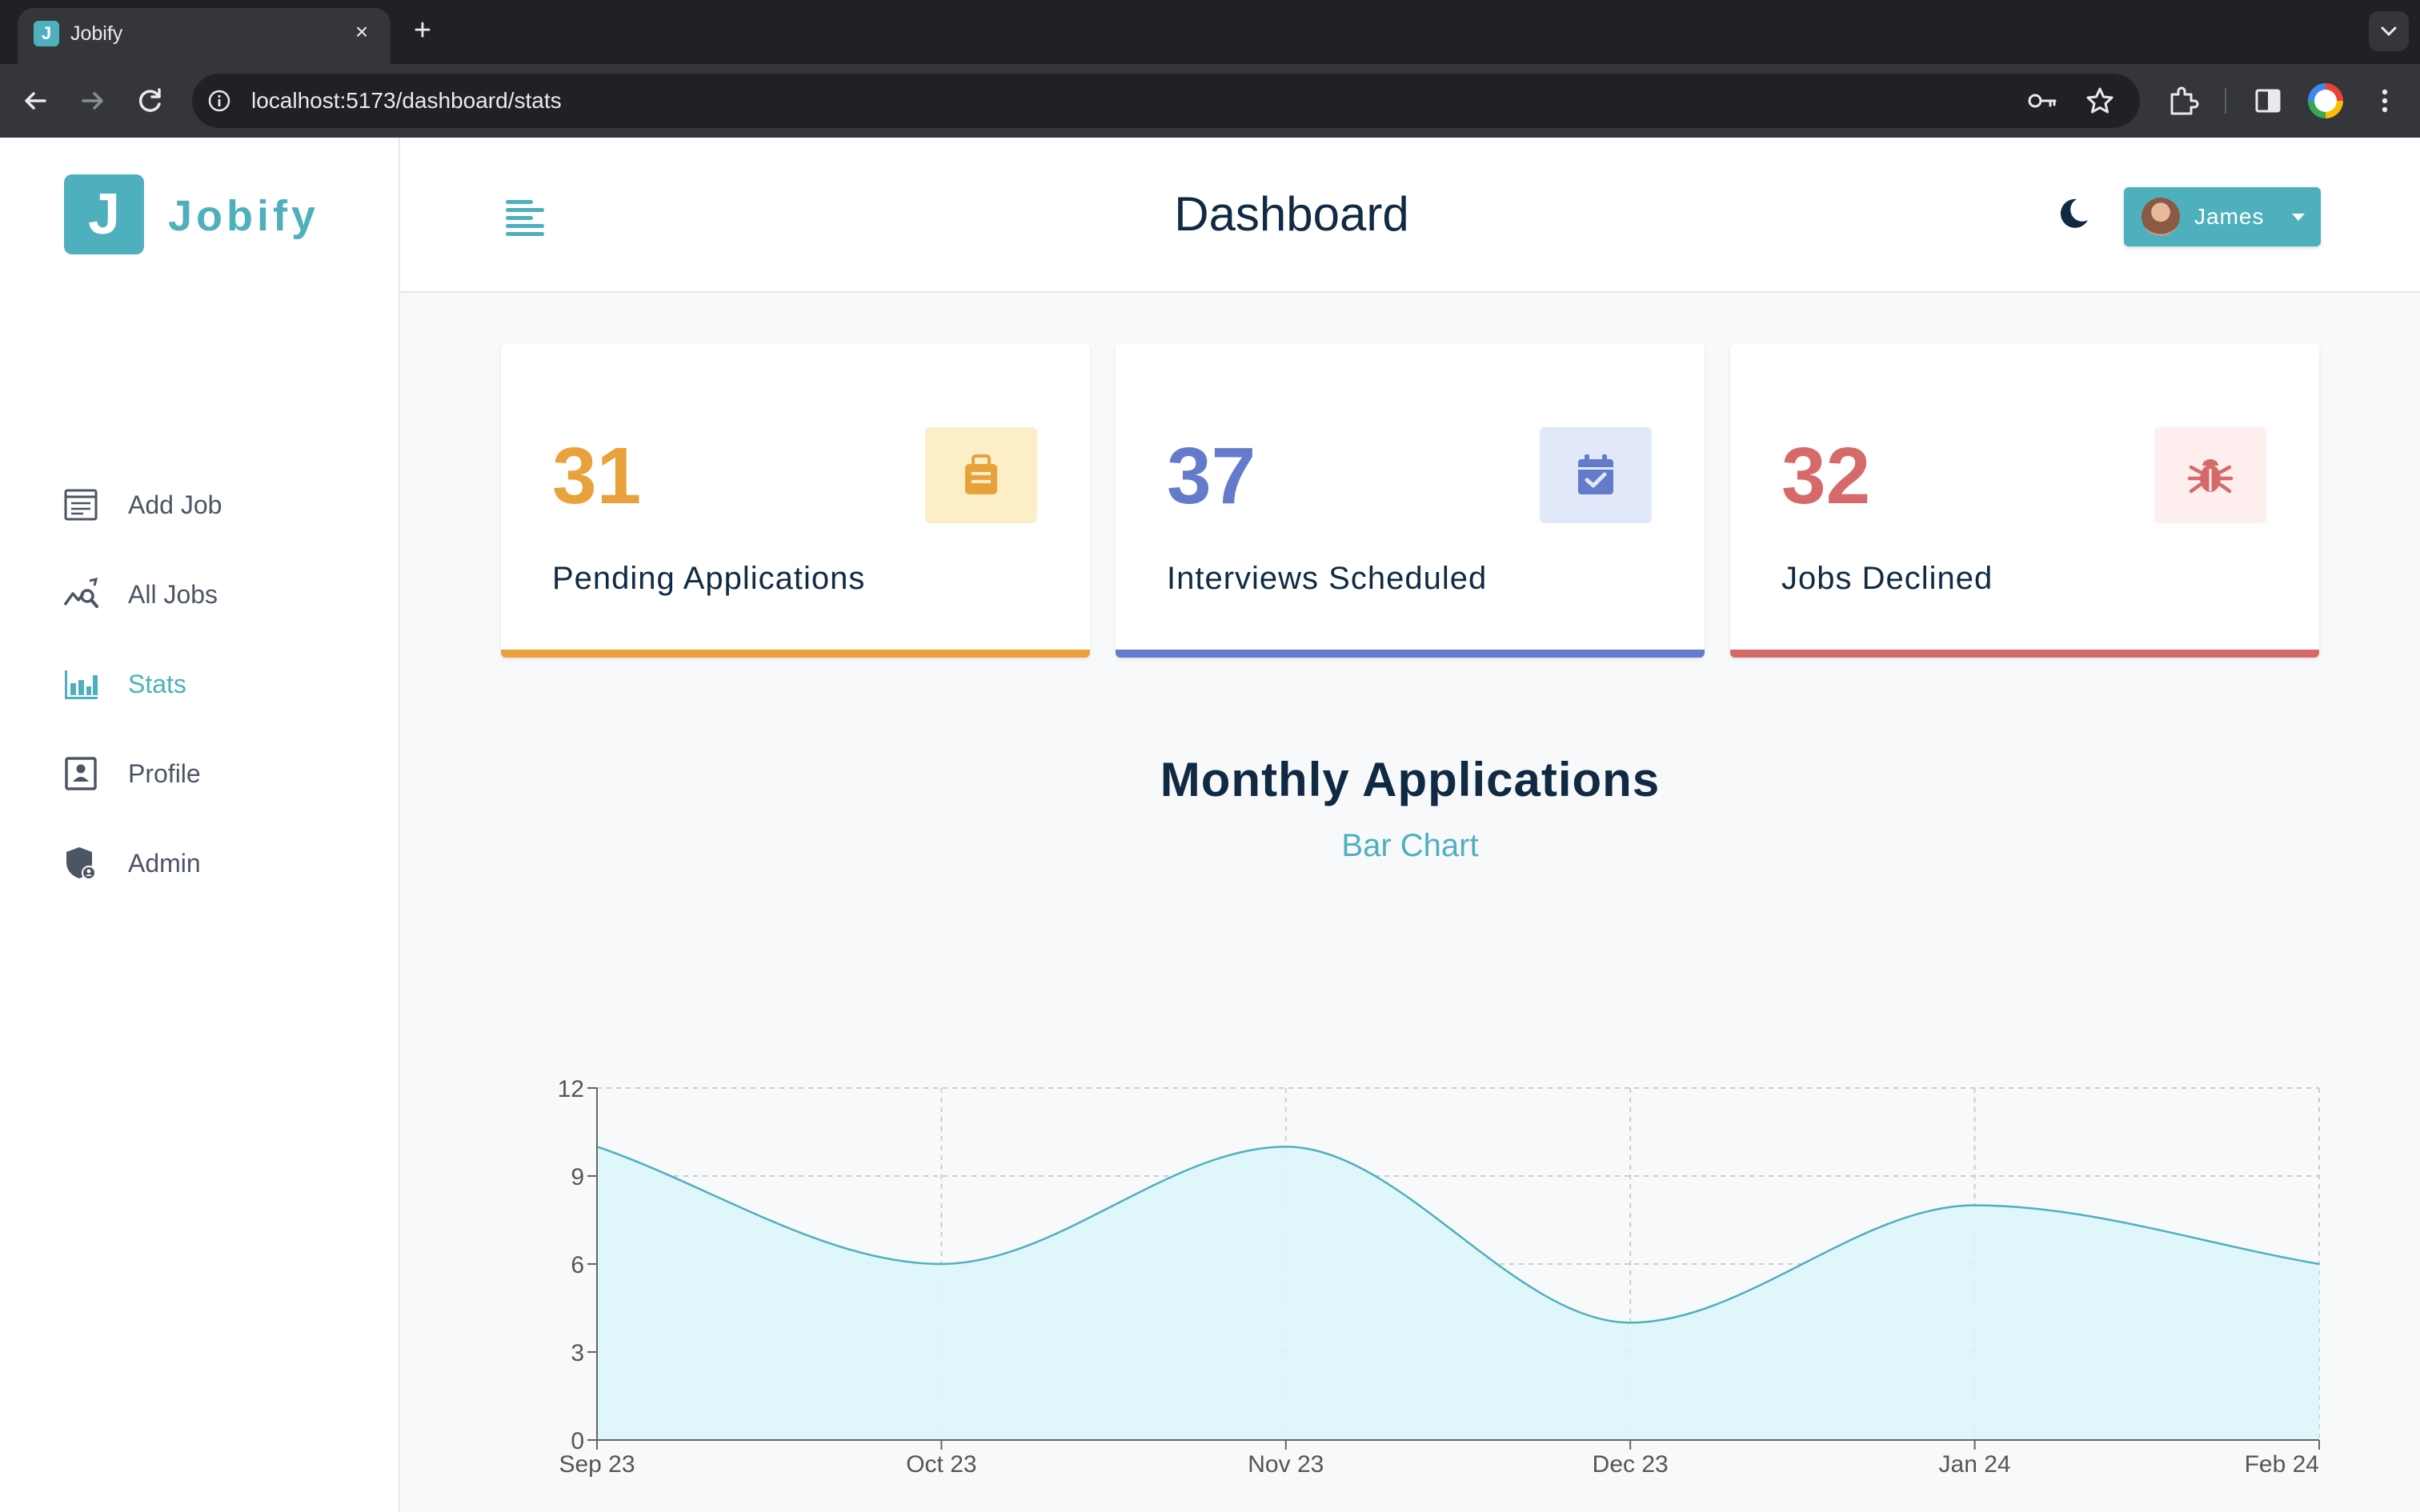  What do you see at coordinates (1286, 1464) in the screenshot?
I see `x-tick-label: Nov 23` at bounding box center [1286, 1464].